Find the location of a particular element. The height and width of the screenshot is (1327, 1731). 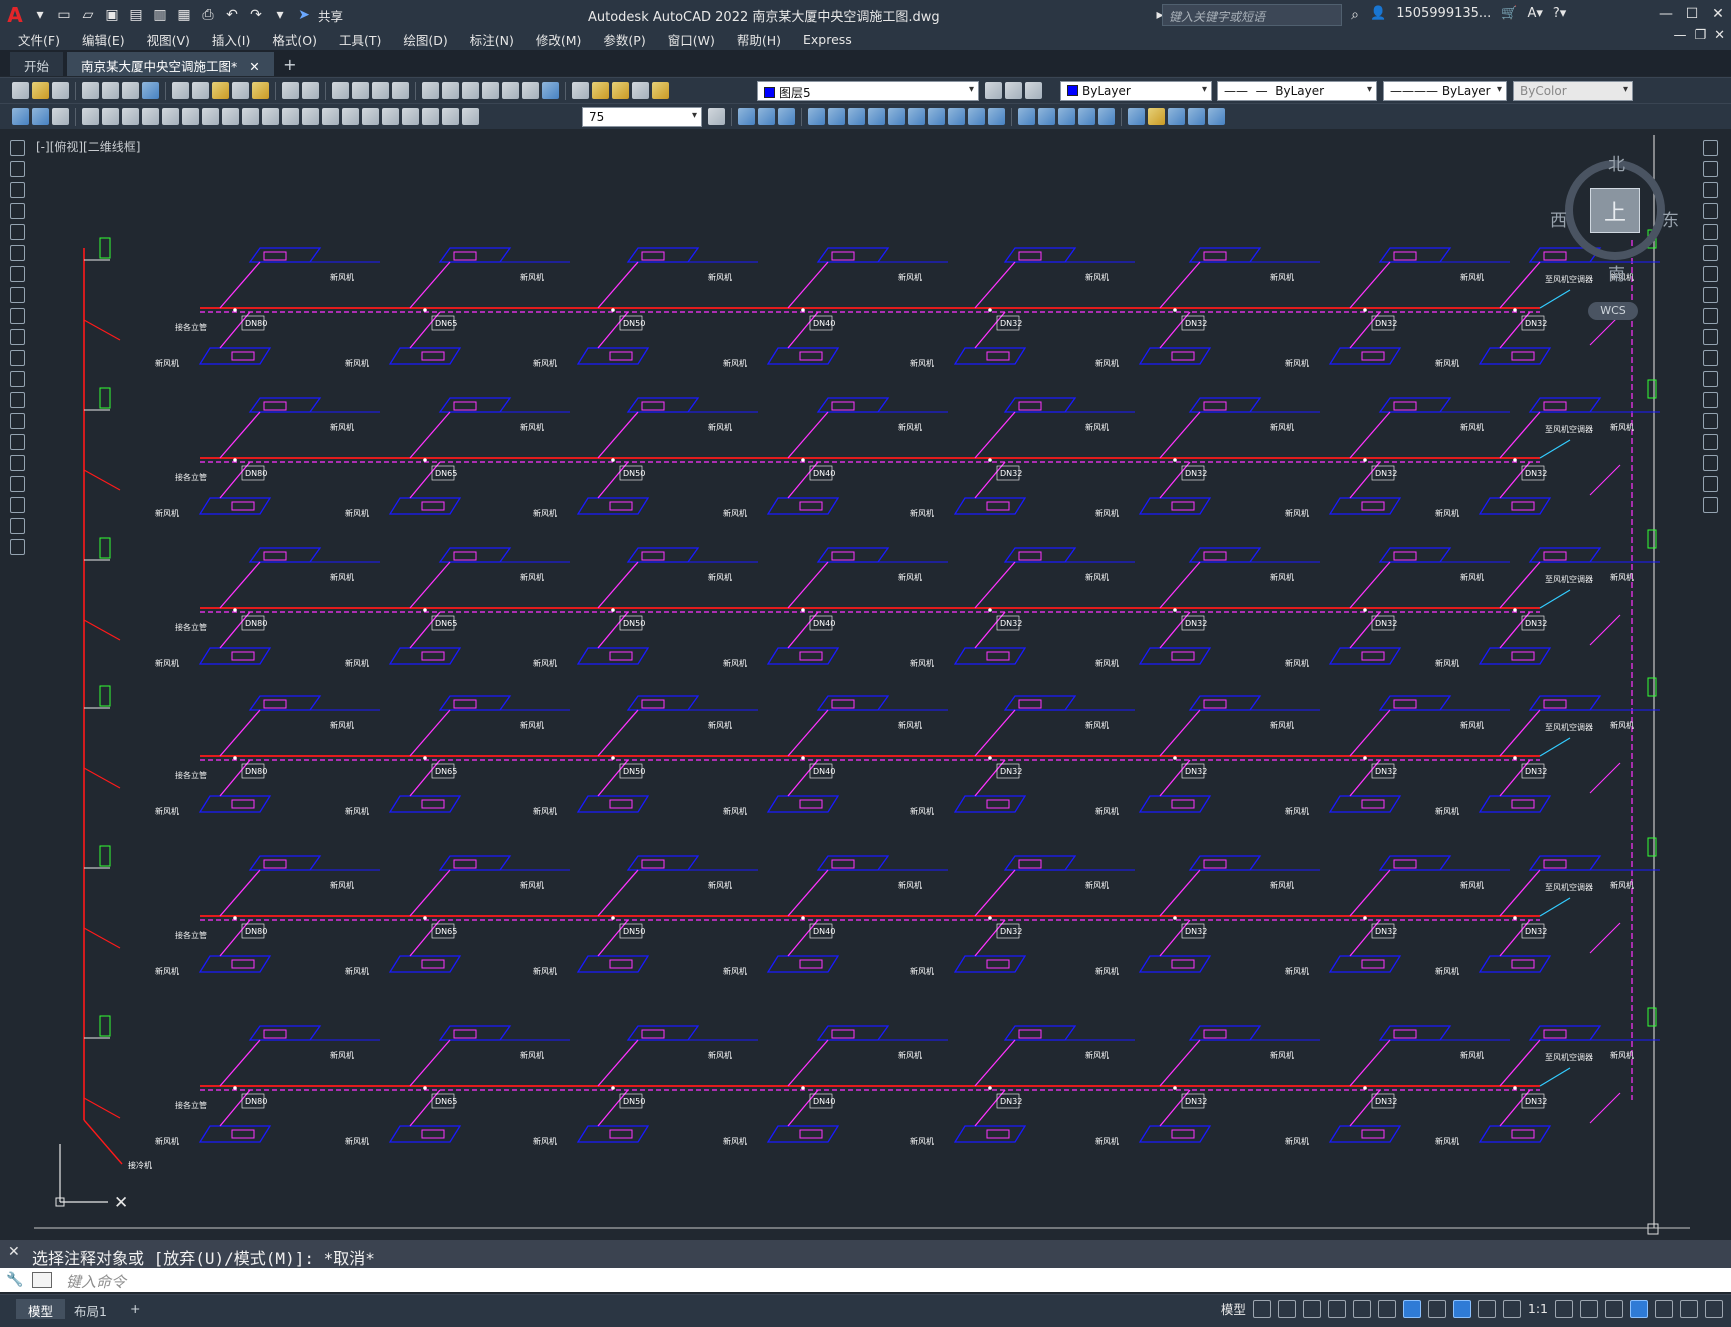

terminal-cyan-pipe is located at coordinates (1555, 907).